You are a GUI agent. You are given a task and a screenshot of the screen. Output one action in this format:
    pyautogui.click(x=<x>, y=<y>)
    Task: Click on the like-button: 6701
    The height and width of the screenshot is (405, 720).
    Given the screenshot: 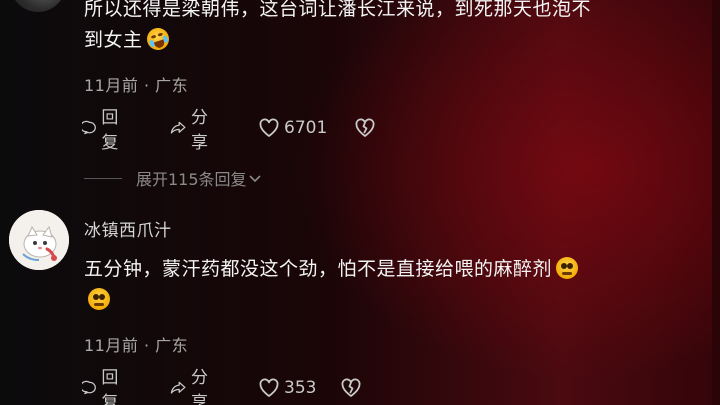 What is the action you would take?
    pyautogui.click(x=292, y=128)
    